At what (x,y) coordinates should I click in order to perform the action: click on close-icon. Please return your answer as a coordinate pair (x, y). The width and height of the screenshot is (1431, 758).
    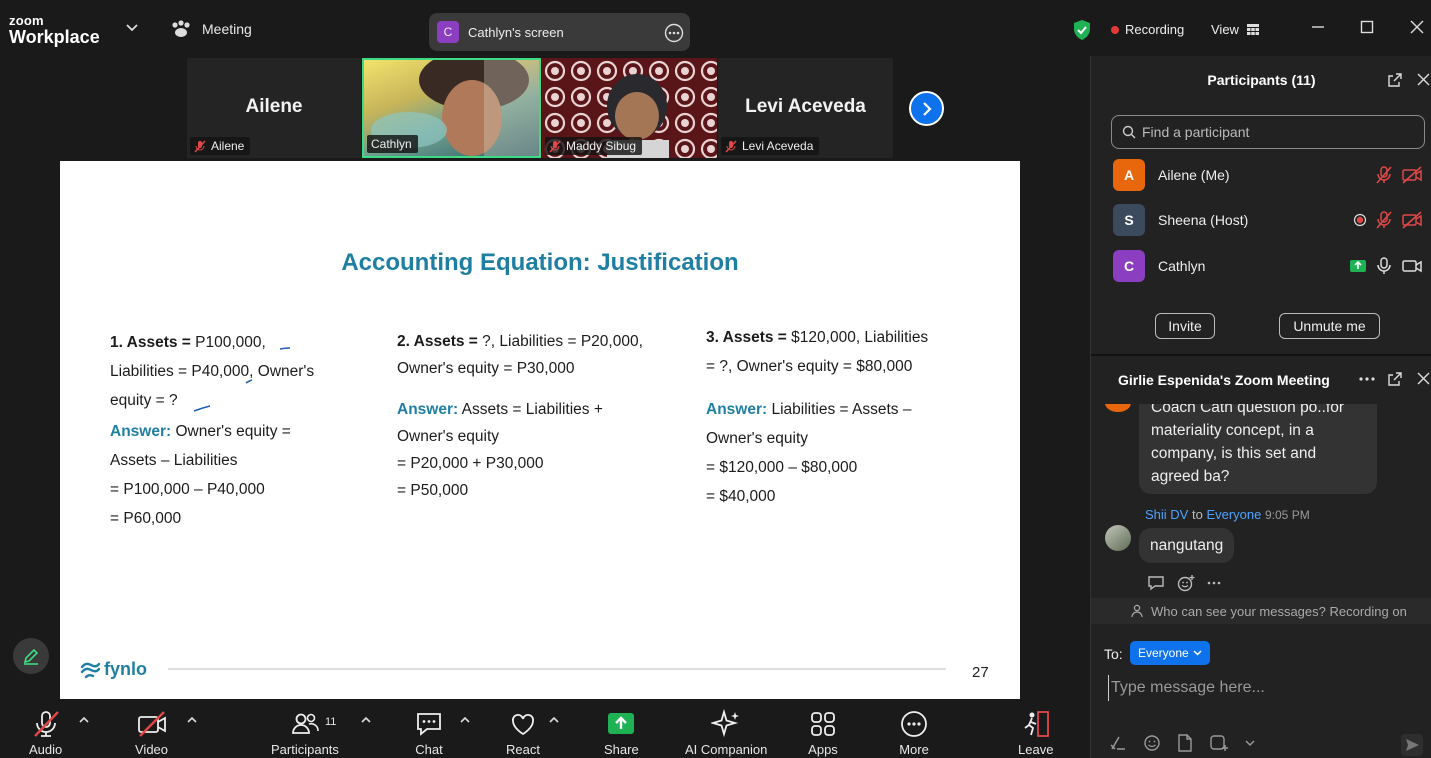
    Looking at the image, I should click on (1417, 27).